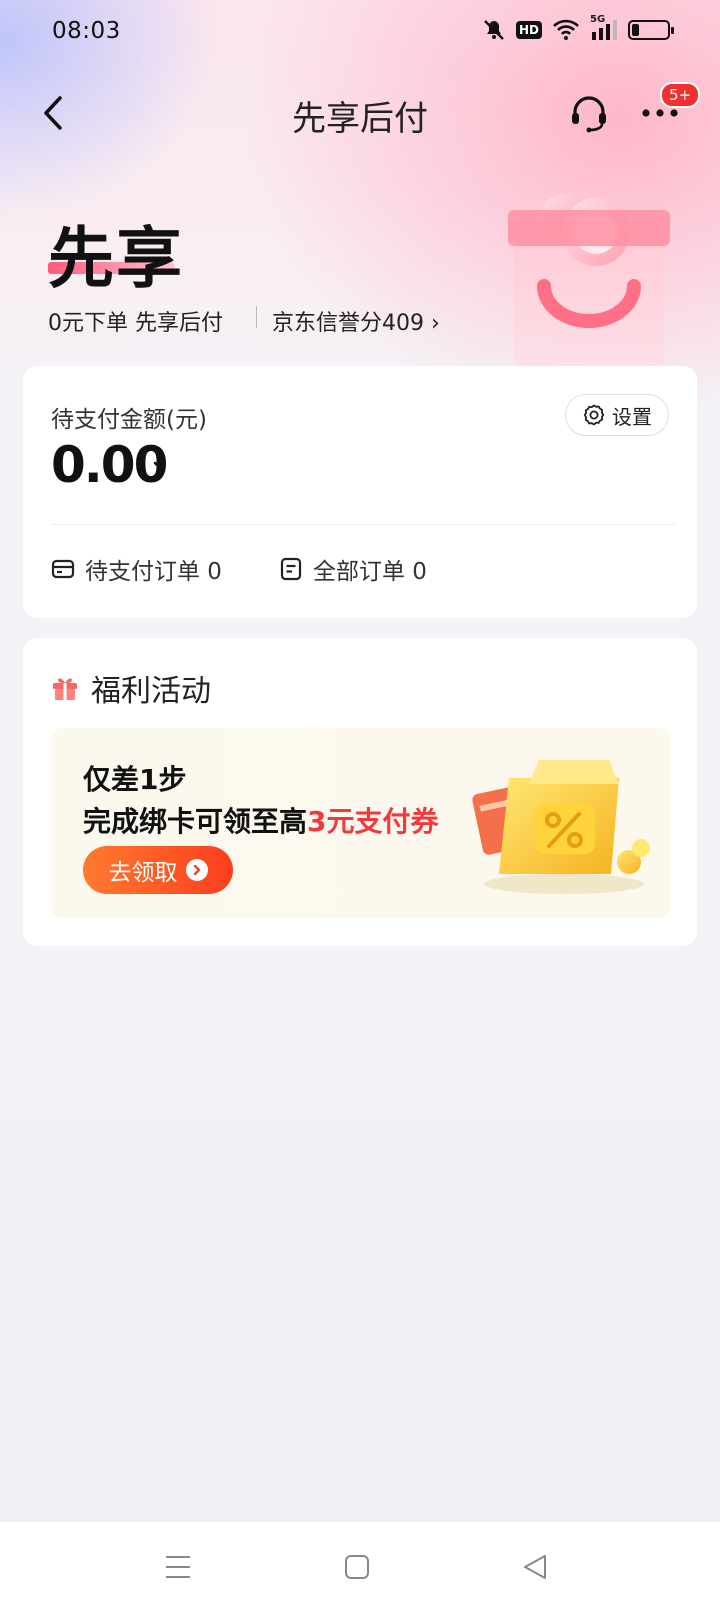 This screenshot has height=1612, width=720. What do you see at coordinates (153, 572) in the screenshot?
I see `pending-orders-label: 待支付订单 0` at bounding box center [153, 572].